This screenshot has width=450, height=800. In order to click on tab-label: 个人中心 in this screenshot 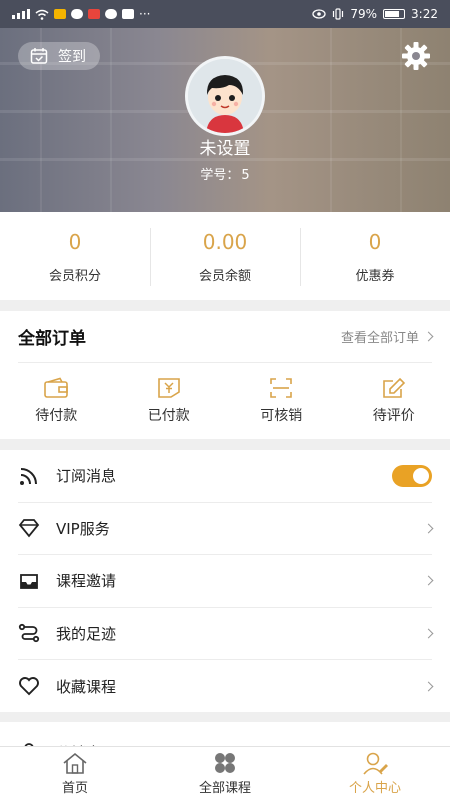, I will do `click(374, 788)`.